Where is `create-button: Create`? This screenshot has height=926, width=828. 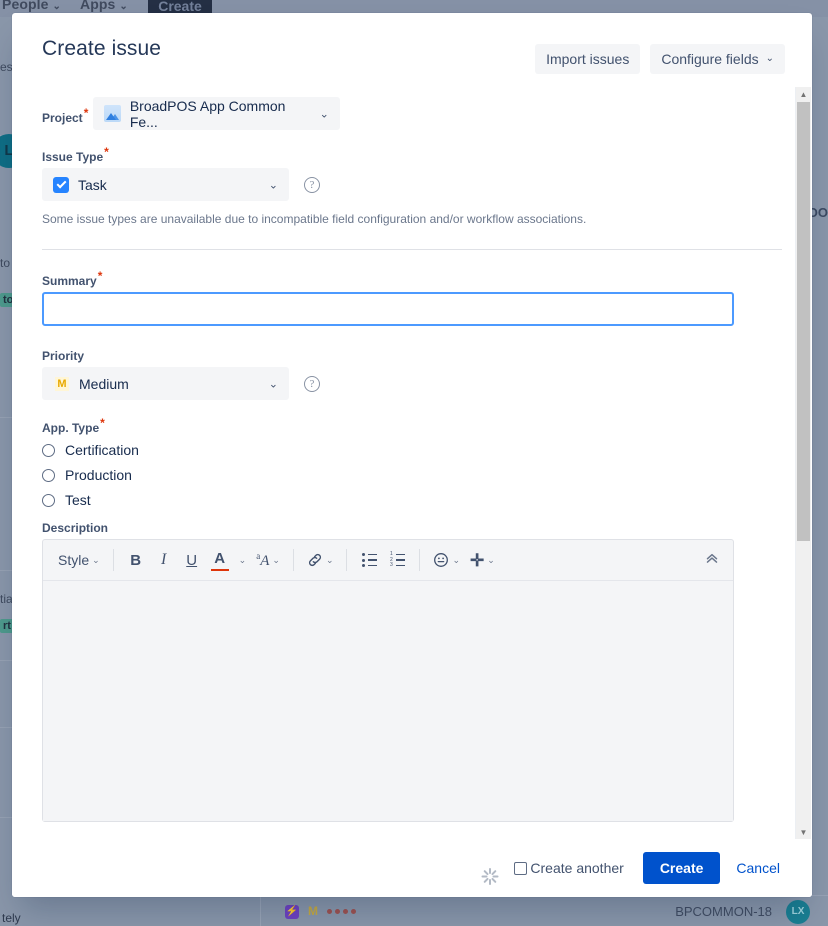 create-button: Create is located at coordinates (681, 868).